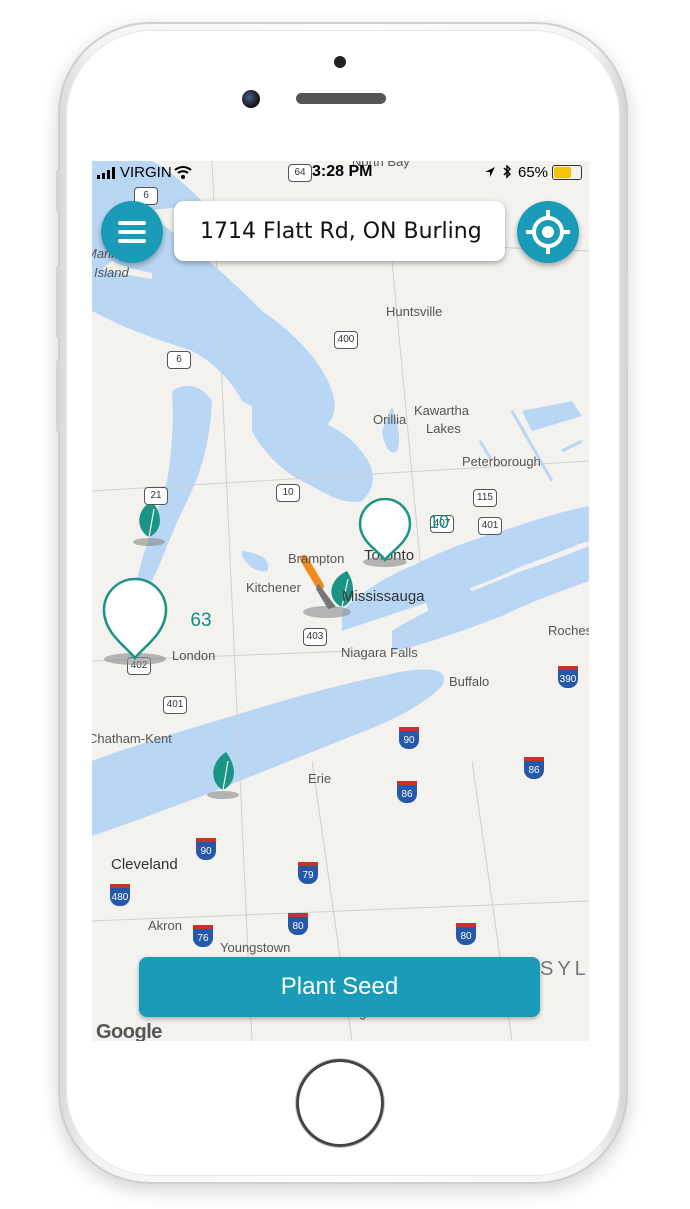 The width and height of the screenshot is (690, 1209). What do you see at coordinates (443, 428) in the screenshot?
I see `map-label-lakes: Lakes` at bounding box center [443, 428].